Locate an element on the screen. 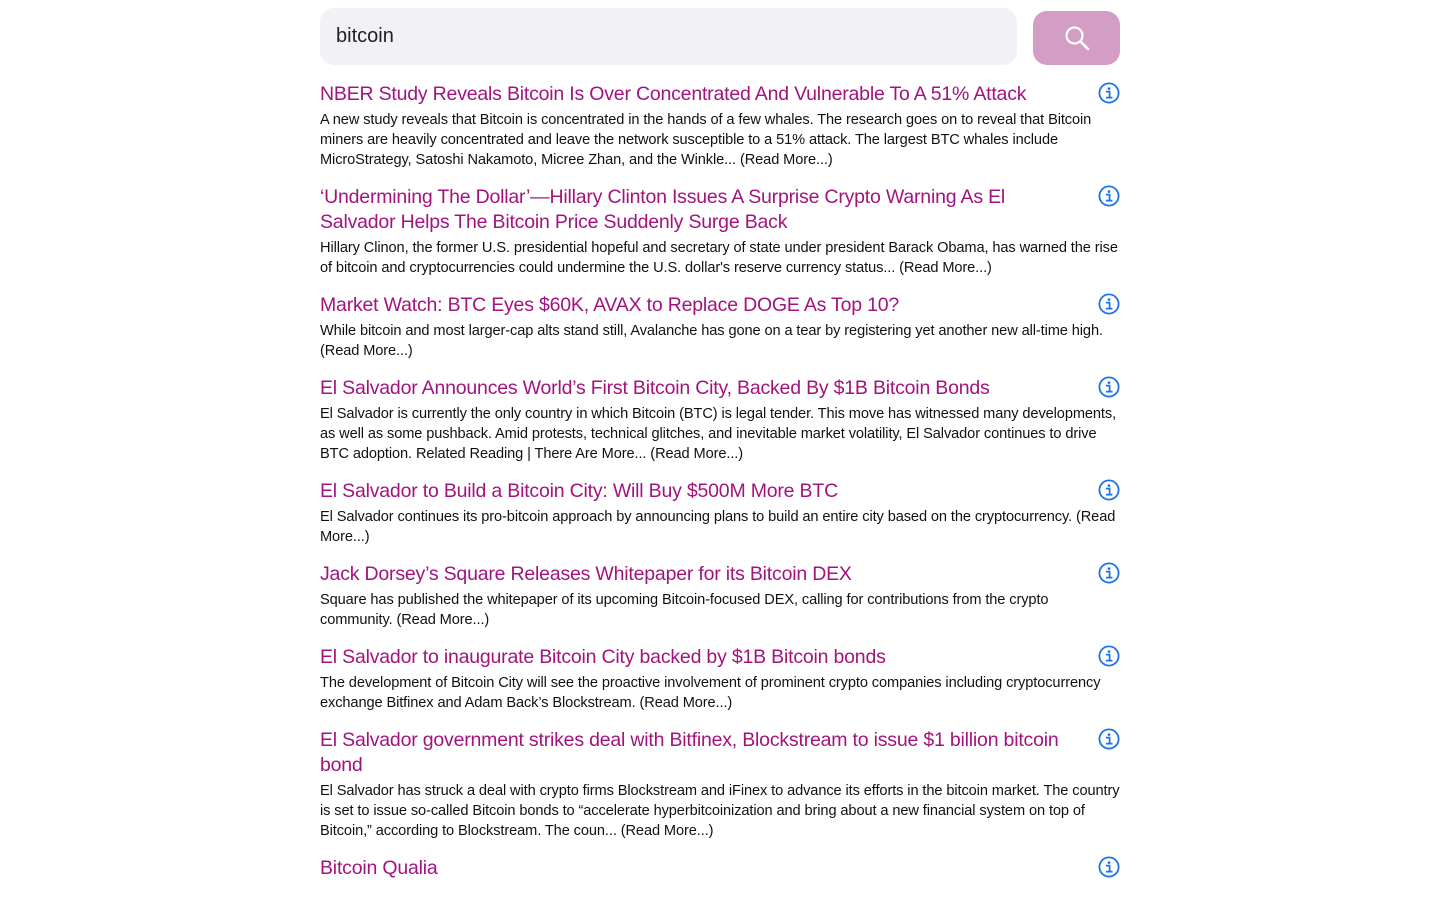 The image size is (1440, 900). search-button is located at coordinates (1076, 37).